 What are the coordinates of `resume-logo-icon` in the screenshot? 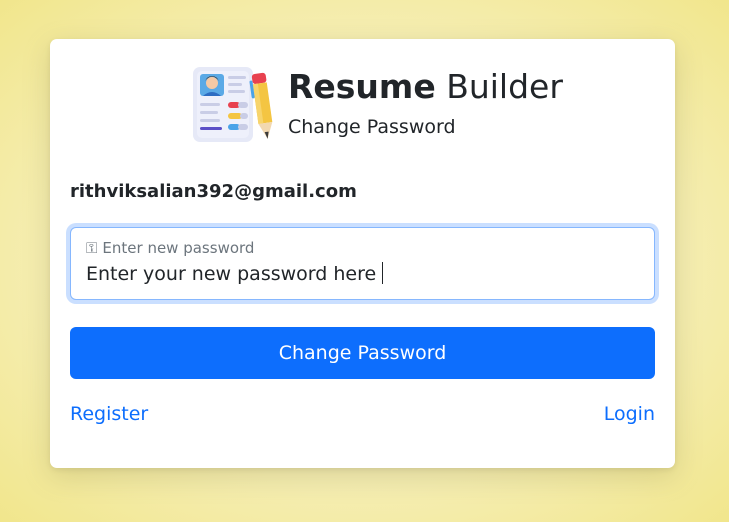 It's located at (233, 104).